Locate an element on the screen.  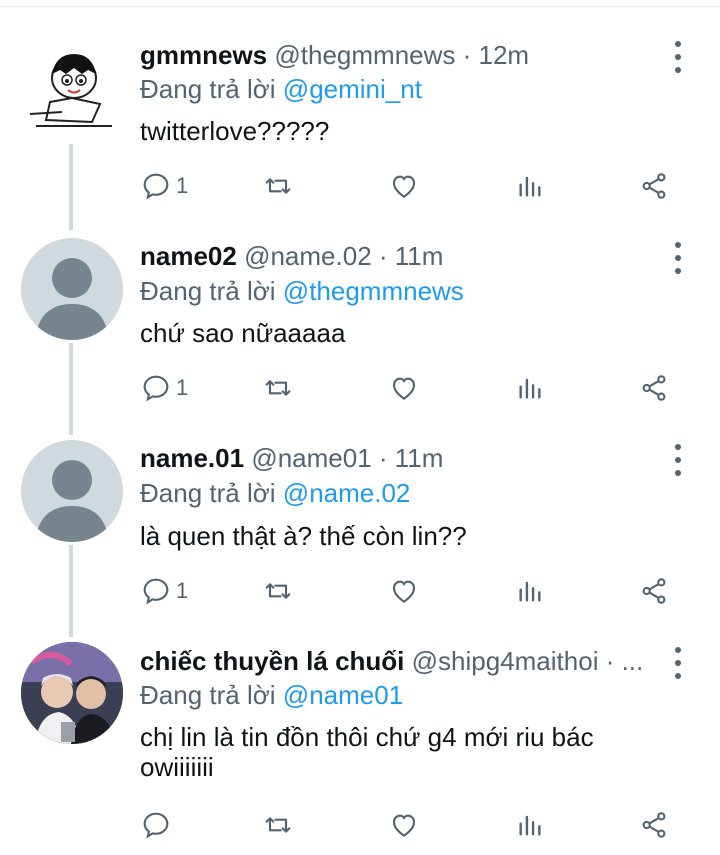
reply-mention: @name.02 is located at coordinates (347, 493).